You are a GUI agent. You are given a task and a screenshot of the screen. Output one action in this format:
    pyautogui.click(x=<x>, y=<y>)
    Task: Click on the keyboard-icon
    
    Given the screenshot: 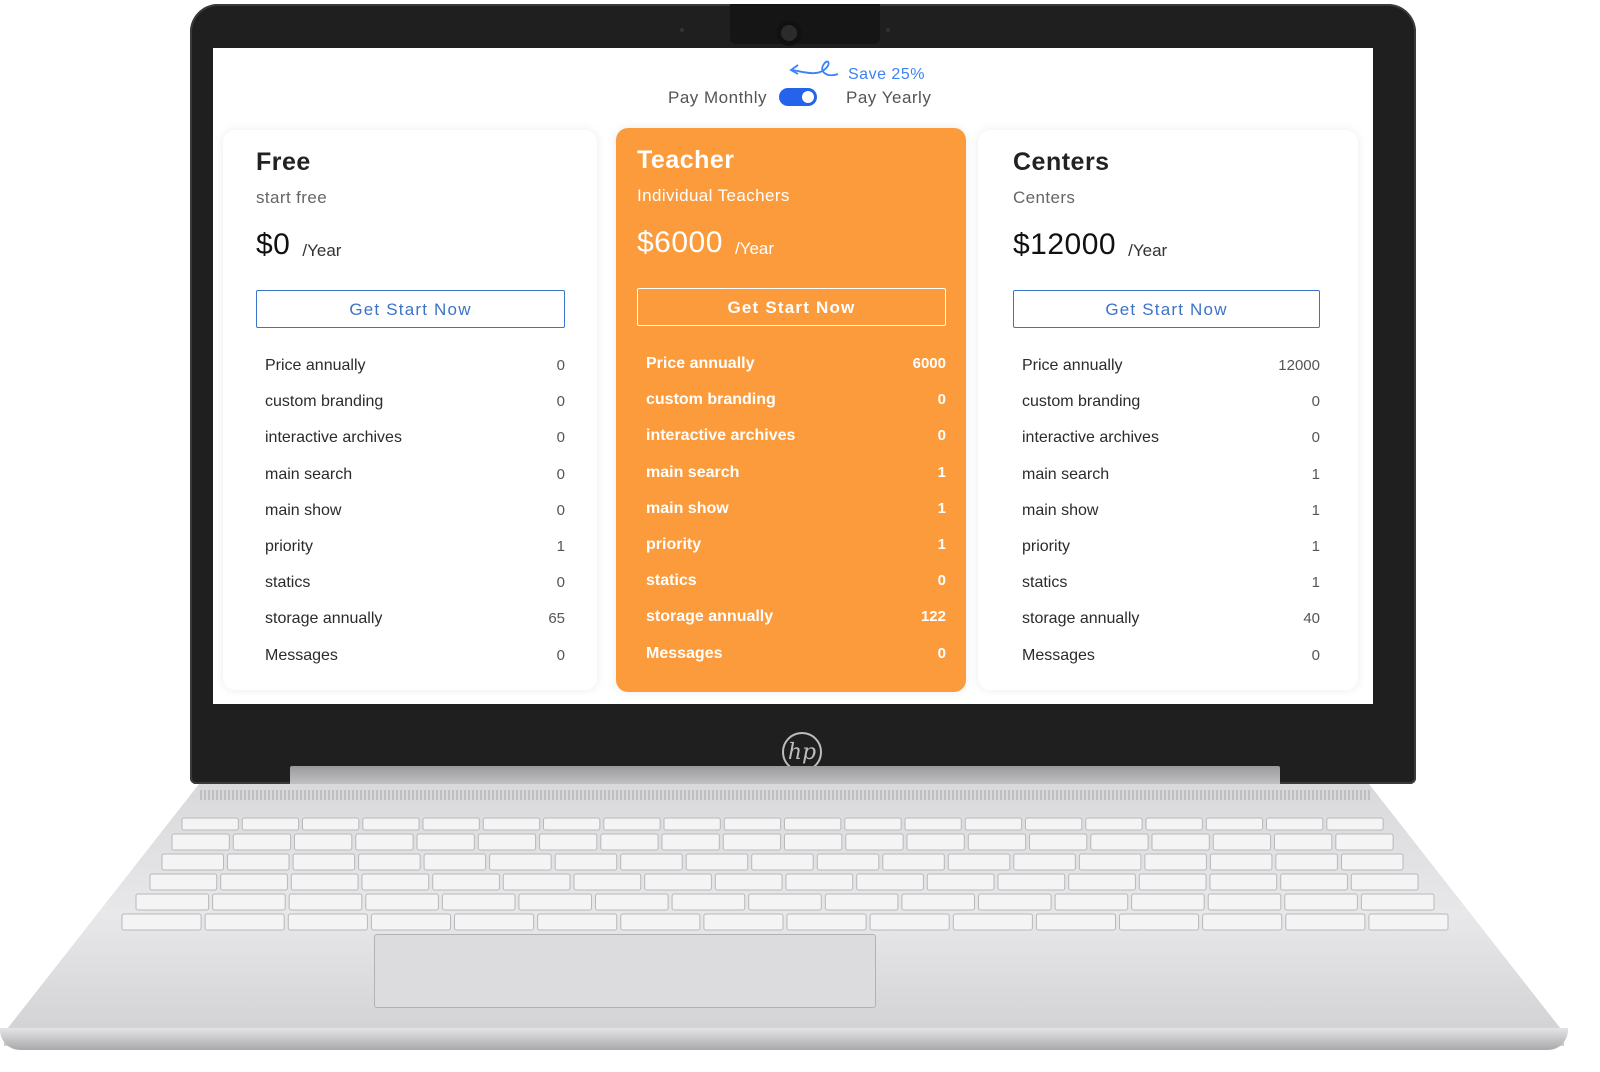 What is the action you would take?
    pyautogui.click(x=785, y=874)
    